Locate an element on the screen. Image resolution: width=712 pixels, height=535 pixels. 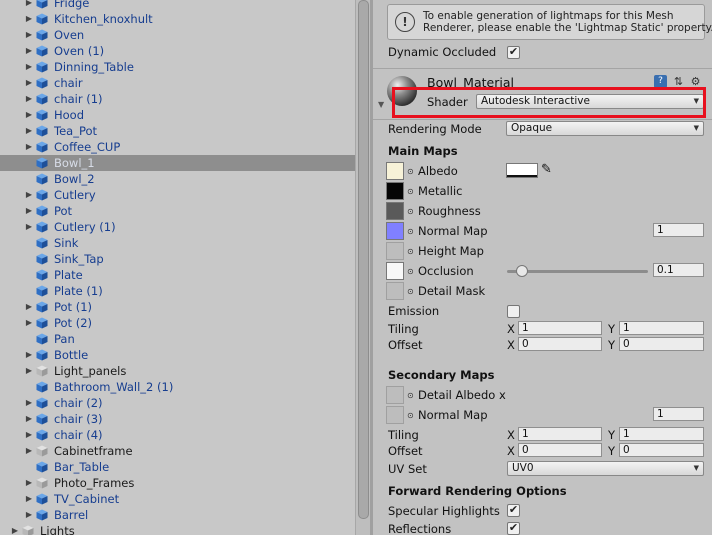
normal-map-texture-slot is located at coordinates (395, 231).